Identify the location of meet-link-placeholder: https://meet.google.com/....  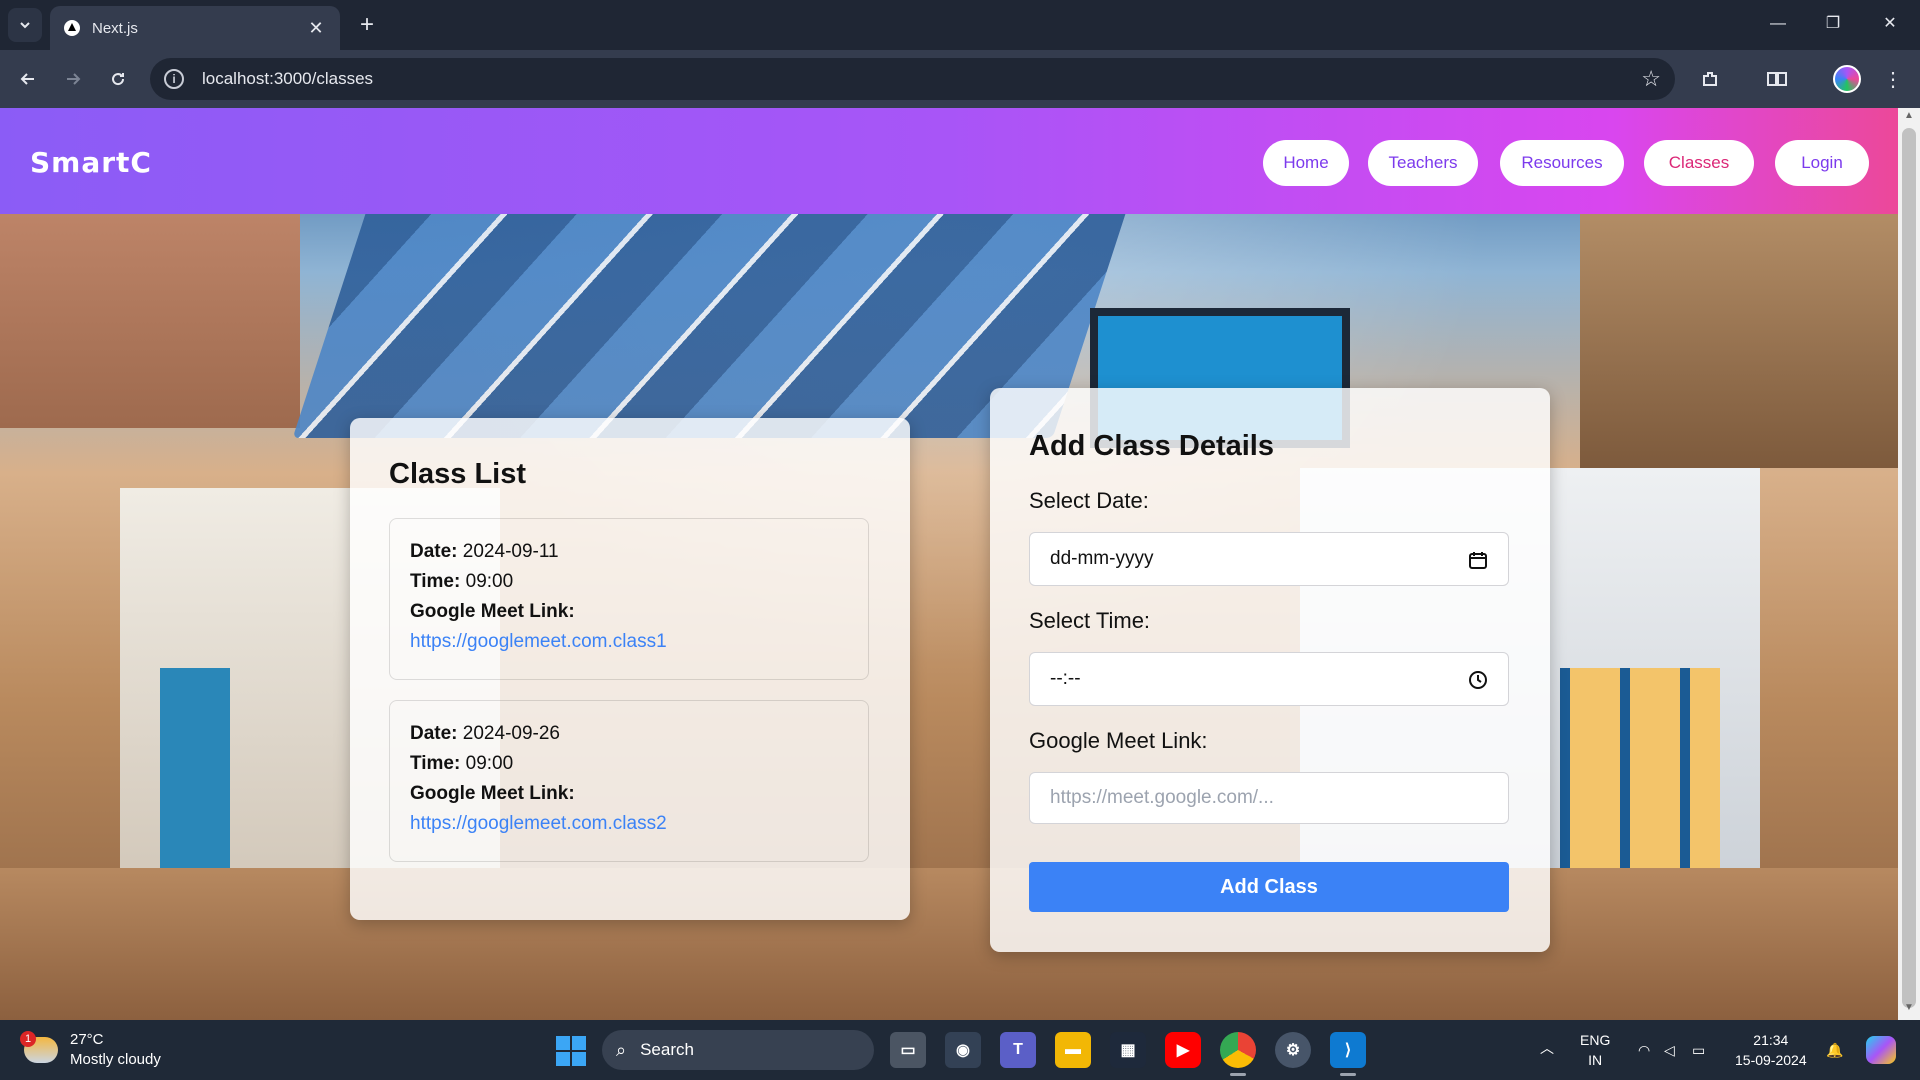
(1162, 797).